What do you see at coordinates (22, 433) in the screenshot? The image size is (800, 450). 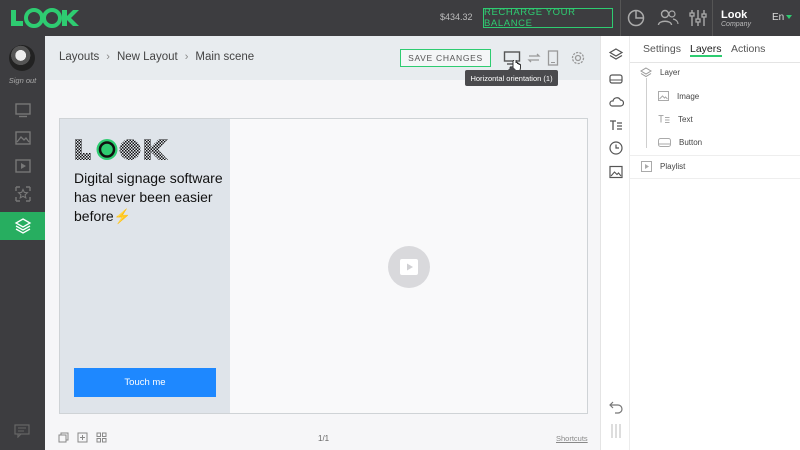 I see `chat-icon` at bounding box center [22, 433].